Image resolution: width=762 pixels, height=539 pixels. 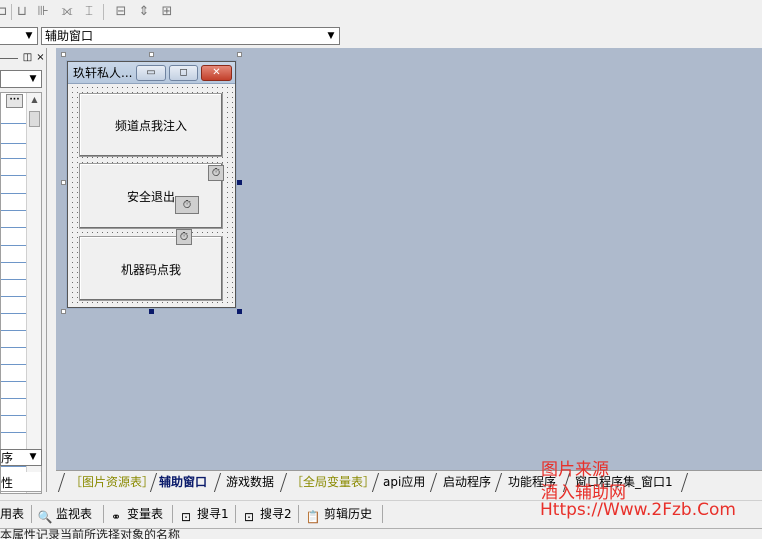 I want to click on window-combo-value: 辅助窗口, so click(x=69, y=36).